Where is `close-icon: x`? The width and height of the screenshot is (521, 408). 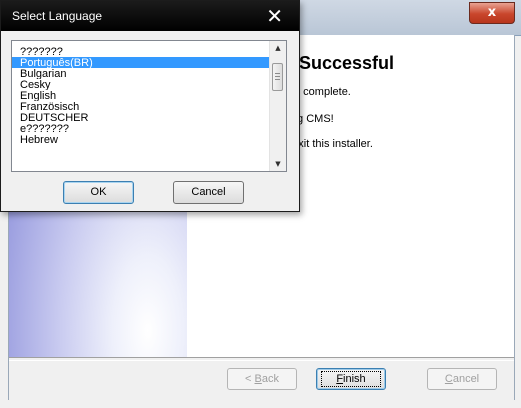 close-icon: x is located at coordinates (492, 12).